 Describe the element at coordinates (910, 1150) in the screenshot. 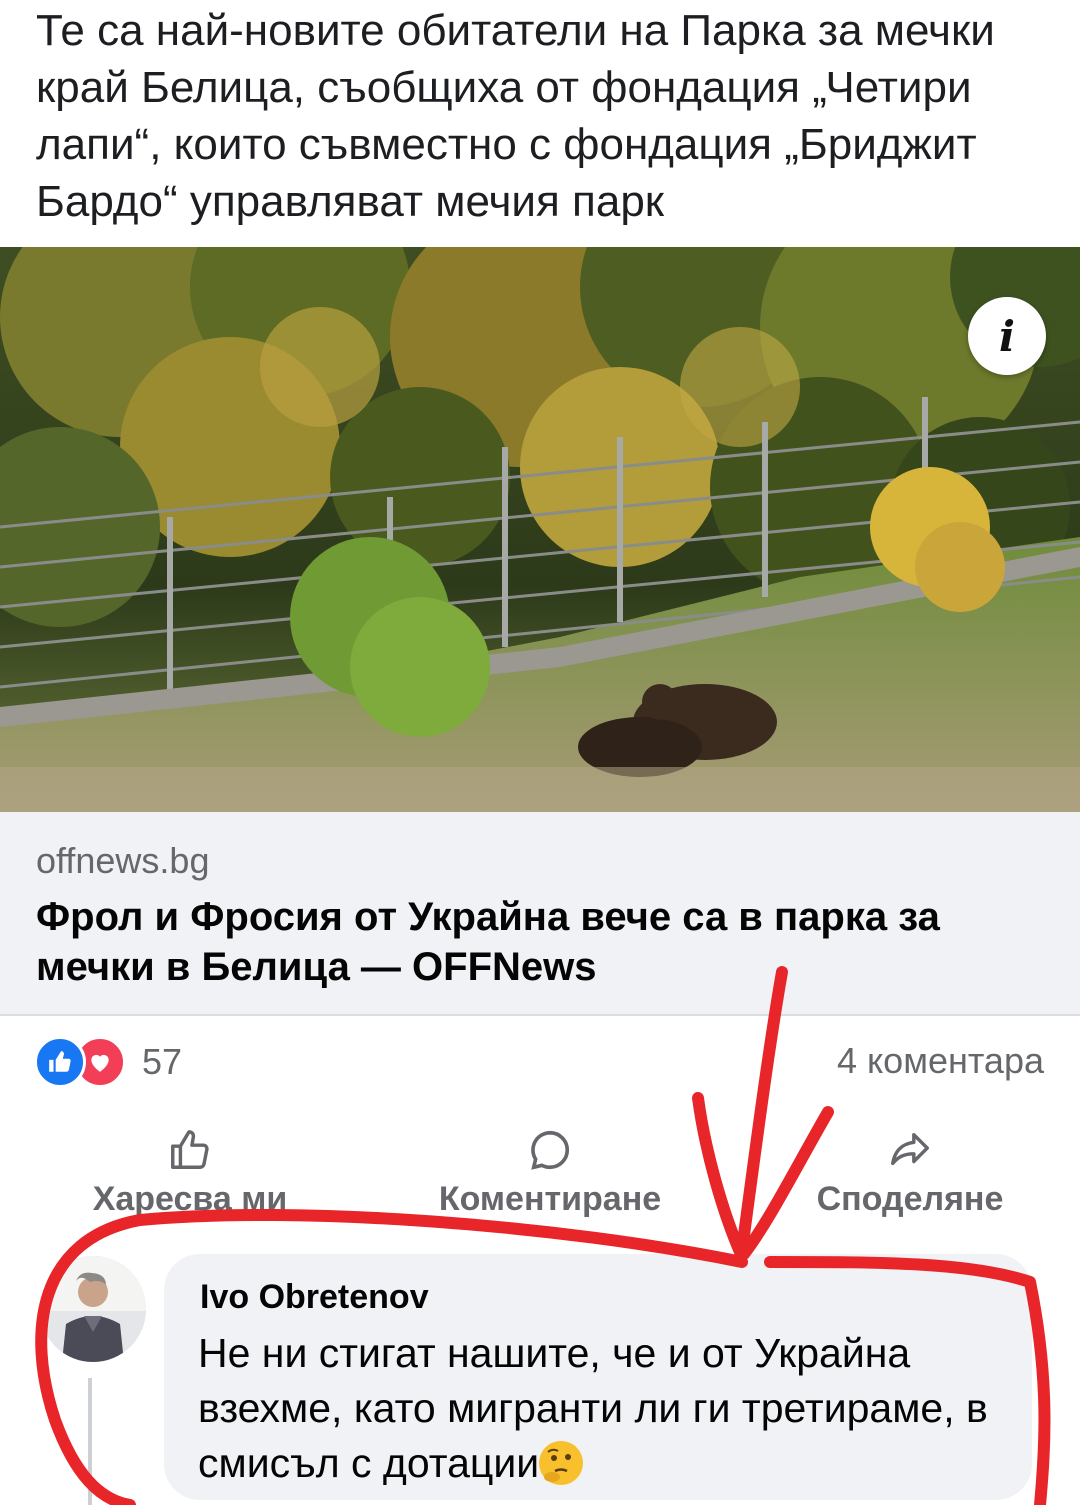

I see `share-arrow-icon` at that location.